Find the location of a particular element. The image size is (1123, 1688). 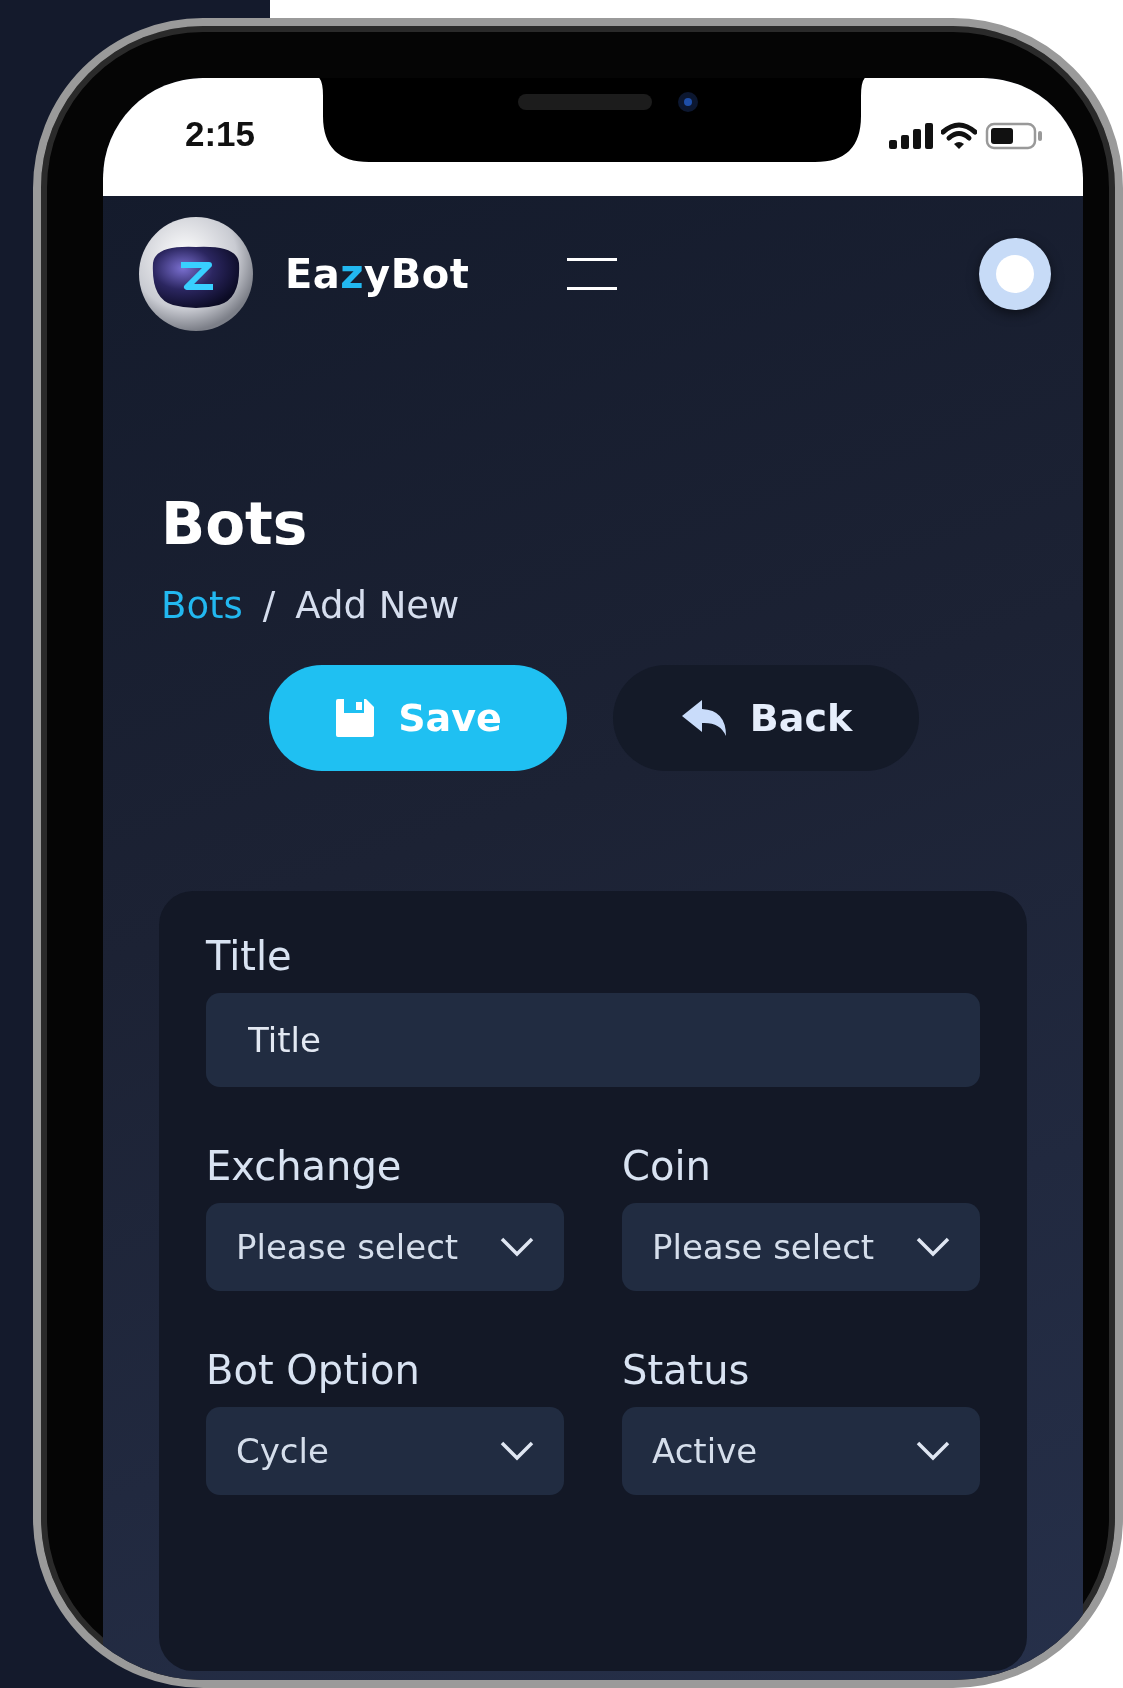

brand-name: EazyBot is located at coordinates (377, 274).